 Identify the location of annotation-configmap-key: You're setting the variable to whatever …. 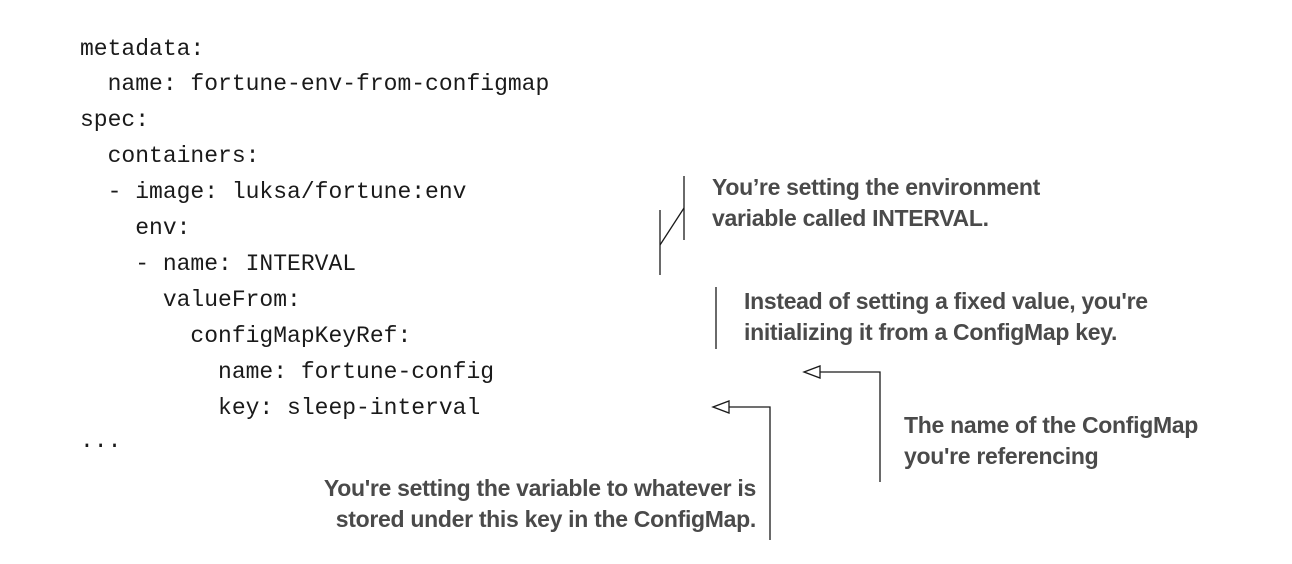
(468, 504).